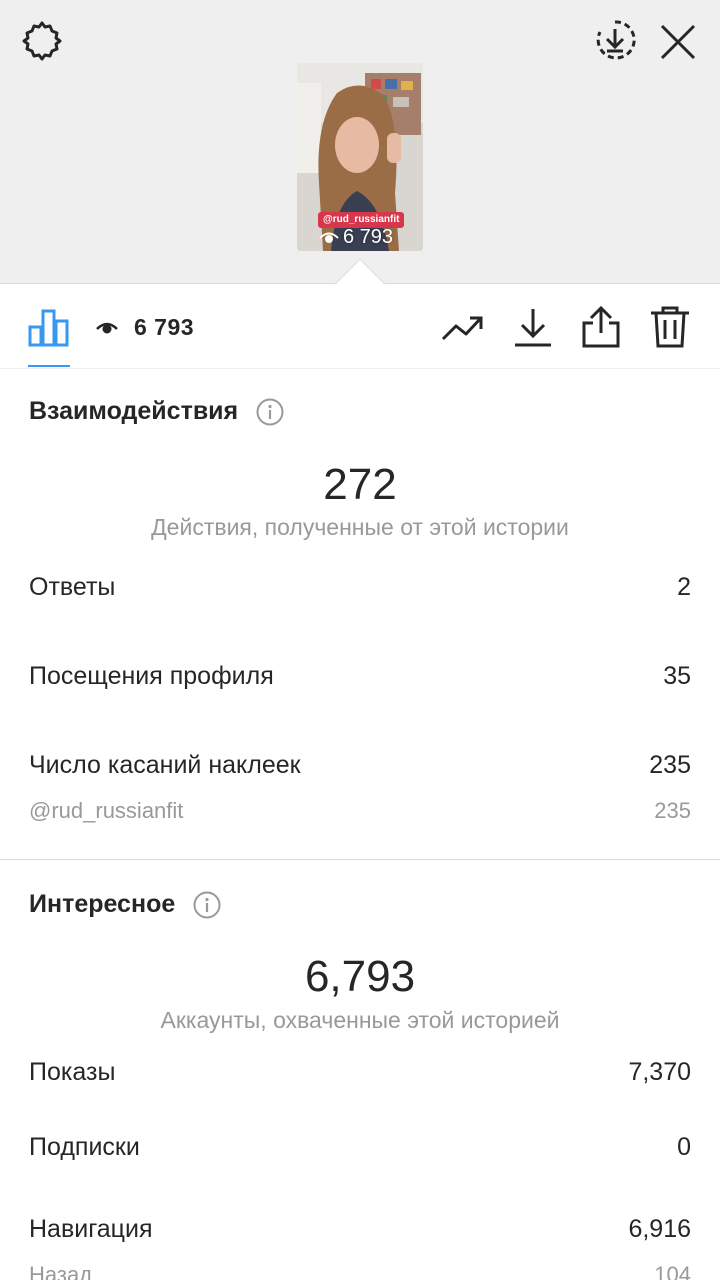  Describe the element at coordinates (360, 1020) in the screenshot. I see `reach-caption: Аккаунты, охваченные этой историей` at that location.